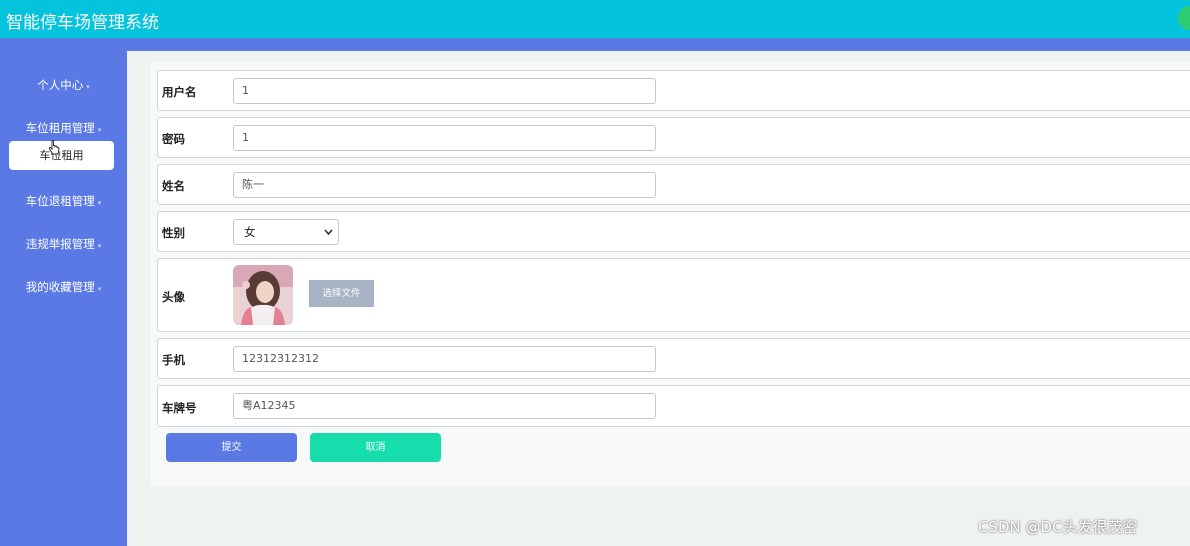  I want to click on plate-label: 车牌号, so click(179, 408).